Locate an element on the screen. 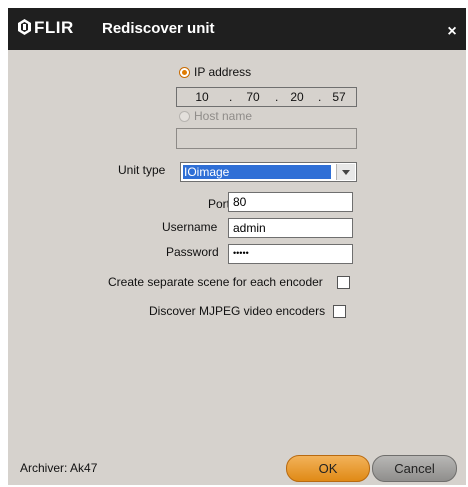 This screenshot has width=468, height=487. flir-logo: FLIR is located at coordinates (46, 28).